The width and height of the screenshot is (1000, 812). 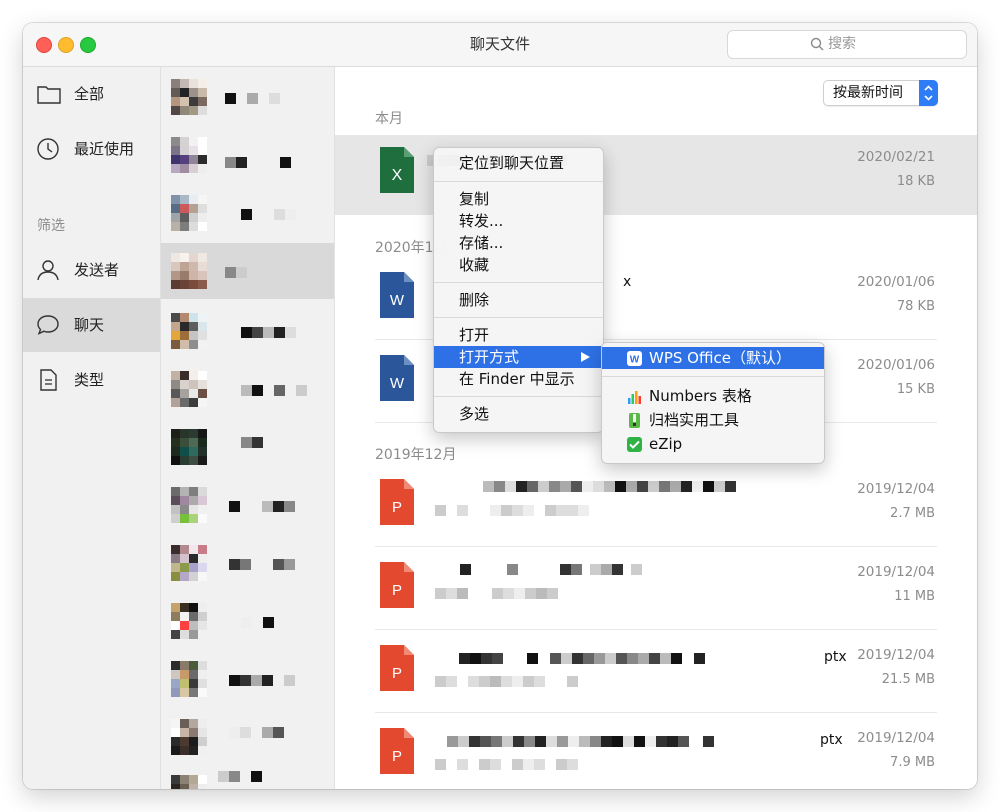 What do you see at coordinates (474, 414) in the screenshot?
I see `menu-item-label: 多选` at bounding box center [474, 414].